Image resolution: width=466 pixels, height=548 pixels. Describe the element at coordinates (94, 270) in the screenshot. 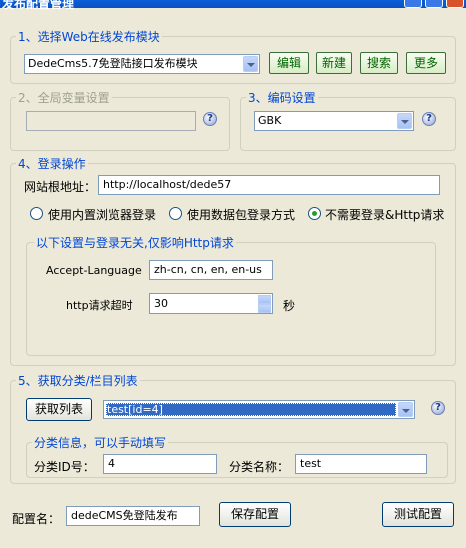

I see `accept-language-label: Accept-Language` at that location.